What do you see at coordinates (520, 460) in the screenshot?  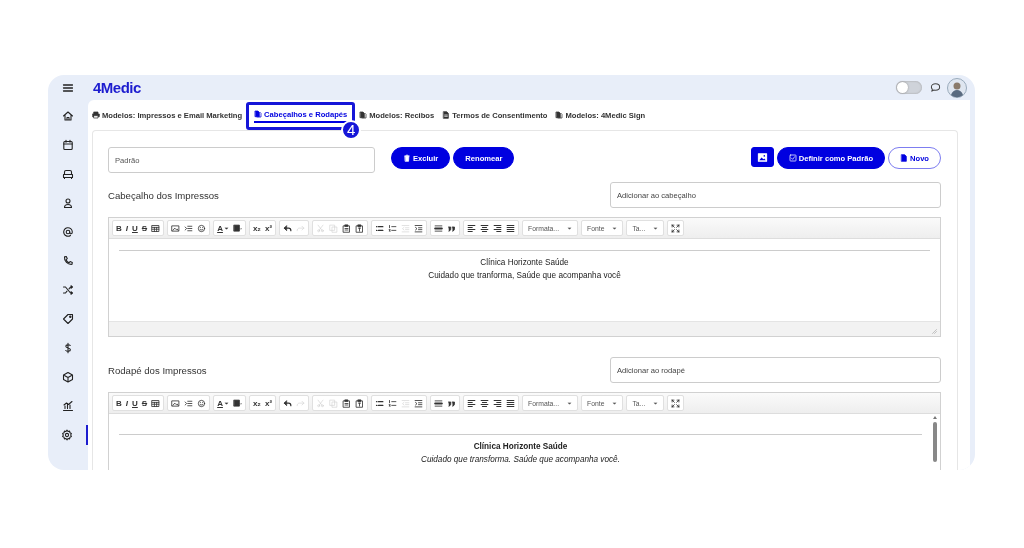 I see `editor-text: Cuidado que transforma. Saúde que acompanha você.` at bounding box center [520, 460].